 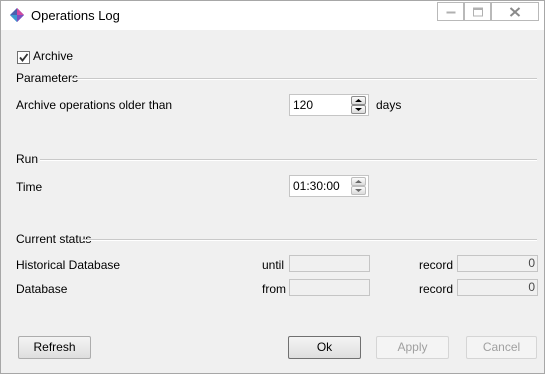 I want to click on parameters-section-title: Parameters, so click(x=47, y=78).